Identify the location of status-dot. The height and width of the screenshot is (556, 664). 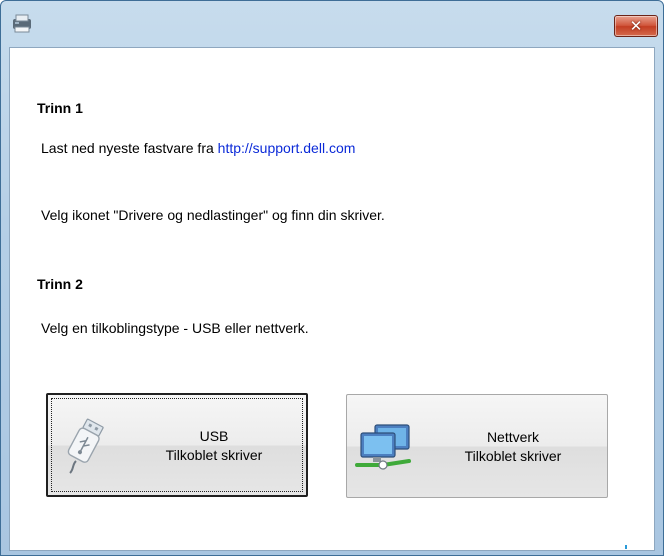
(626, 547).